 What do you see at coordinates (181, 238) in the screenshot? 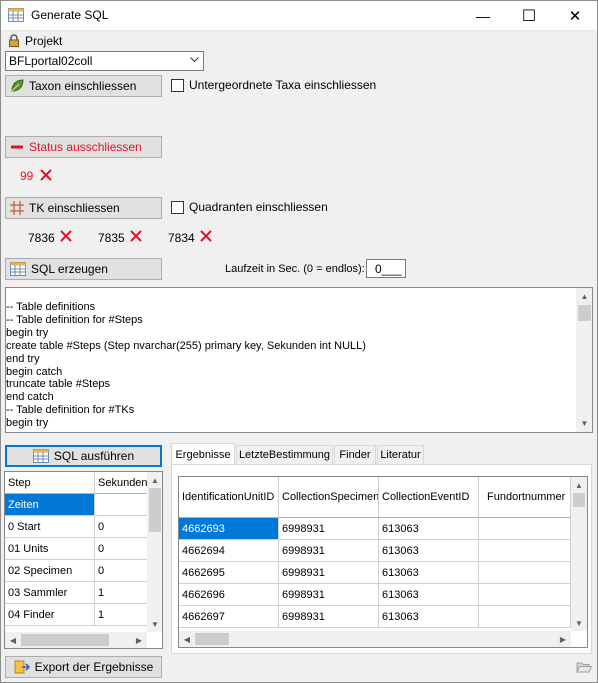
I see `tk-item-value: 7834` at bounding box center [181, 238].